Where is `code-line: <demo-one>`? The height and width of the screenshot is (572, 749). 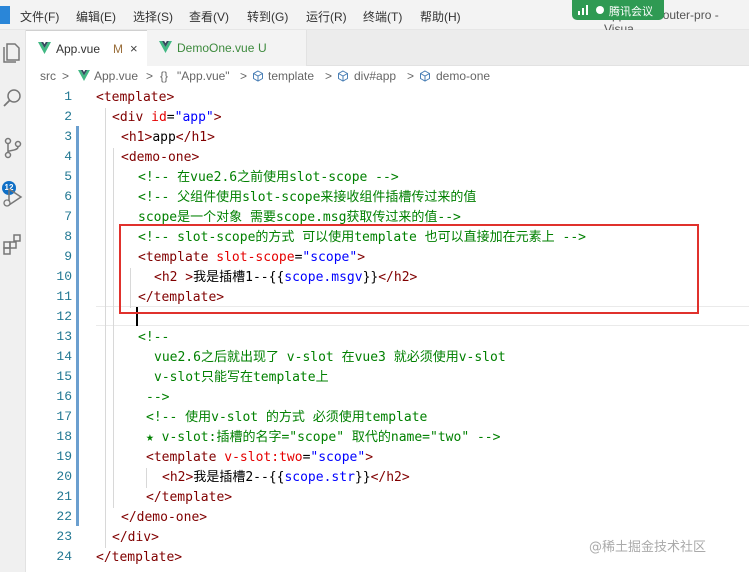
code-line: <demo-one> is located at coordinates (160, 158).